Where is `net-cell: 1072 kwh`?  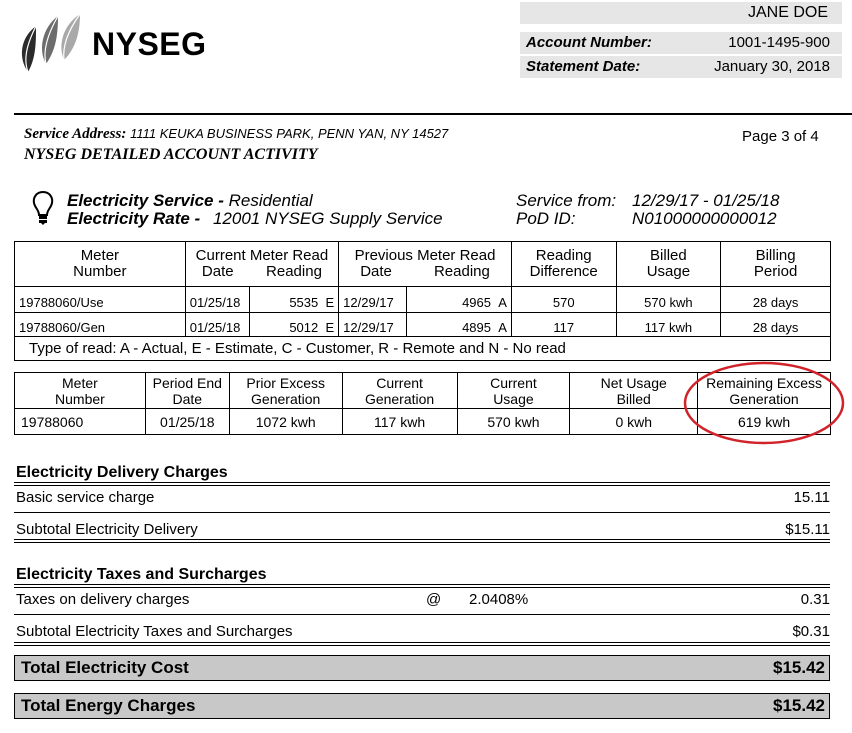
net-cell: 1072 kwh is located at coordinates (285, 421).